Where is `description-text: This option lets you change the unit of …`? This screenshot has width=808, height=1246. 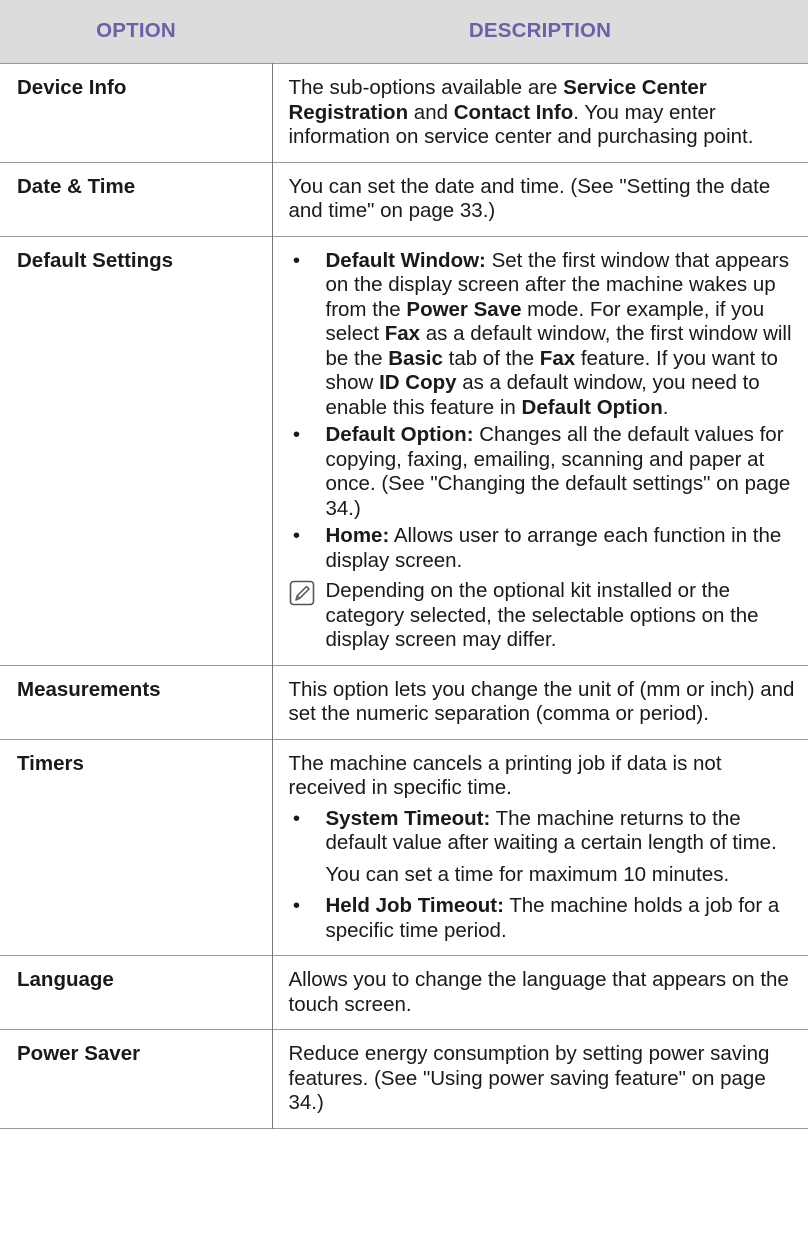 description-text: This option lets you change the unit of … is located at coordinates (541, 701).